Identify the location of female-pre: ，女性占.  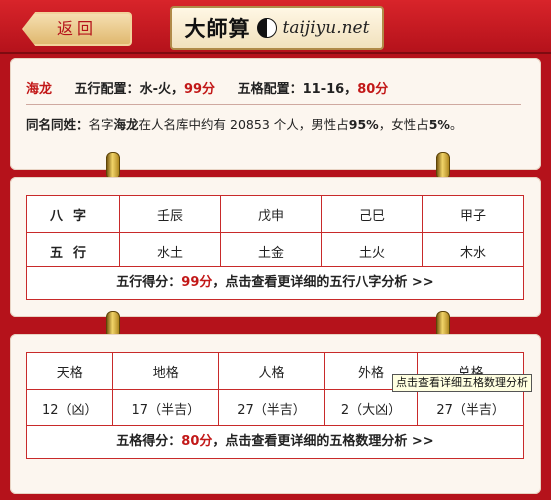
(403, 124).